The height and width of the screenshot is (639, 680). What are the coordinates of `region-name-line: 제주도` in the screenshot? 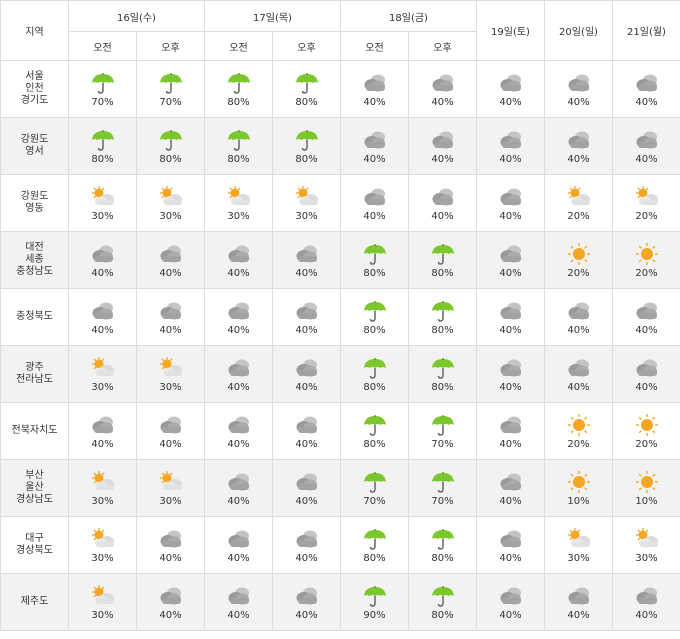 It's located at (34, 601).